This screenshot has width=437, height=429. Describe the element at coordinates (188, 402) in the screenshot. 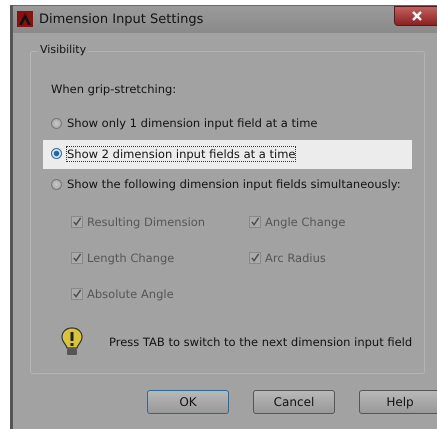

I see `dialog-button: OK` at that location.